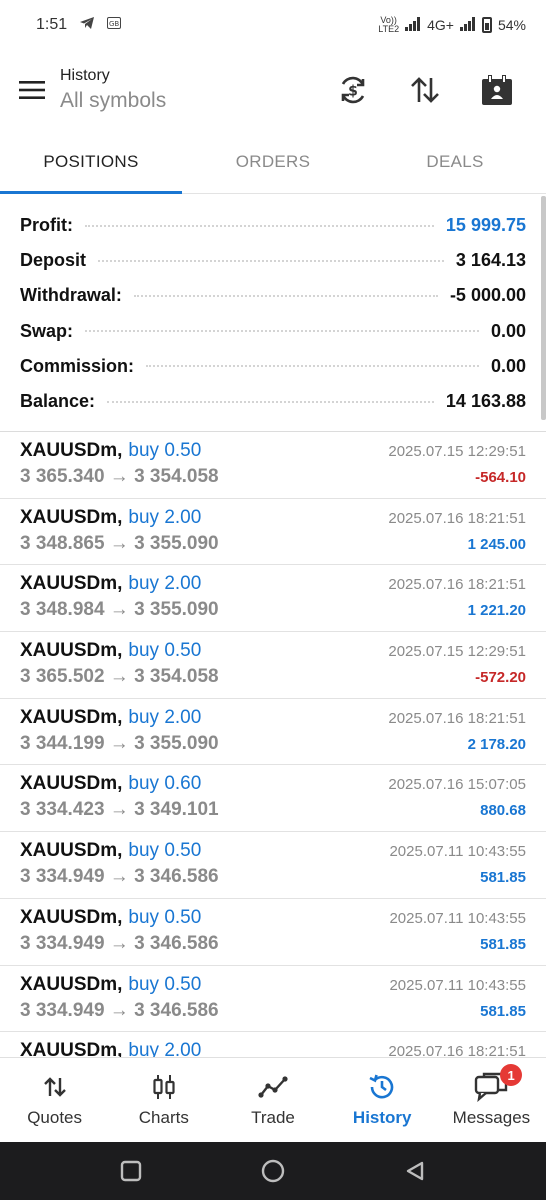  I want to click on summary-withdrawal-row: Withdrawal: -5 000.00, so click(273, 295).